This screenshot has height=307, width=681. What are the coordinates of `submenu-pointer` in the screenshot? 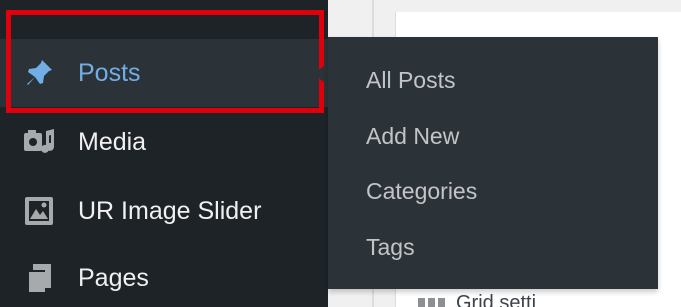 It's located at (320, 74).